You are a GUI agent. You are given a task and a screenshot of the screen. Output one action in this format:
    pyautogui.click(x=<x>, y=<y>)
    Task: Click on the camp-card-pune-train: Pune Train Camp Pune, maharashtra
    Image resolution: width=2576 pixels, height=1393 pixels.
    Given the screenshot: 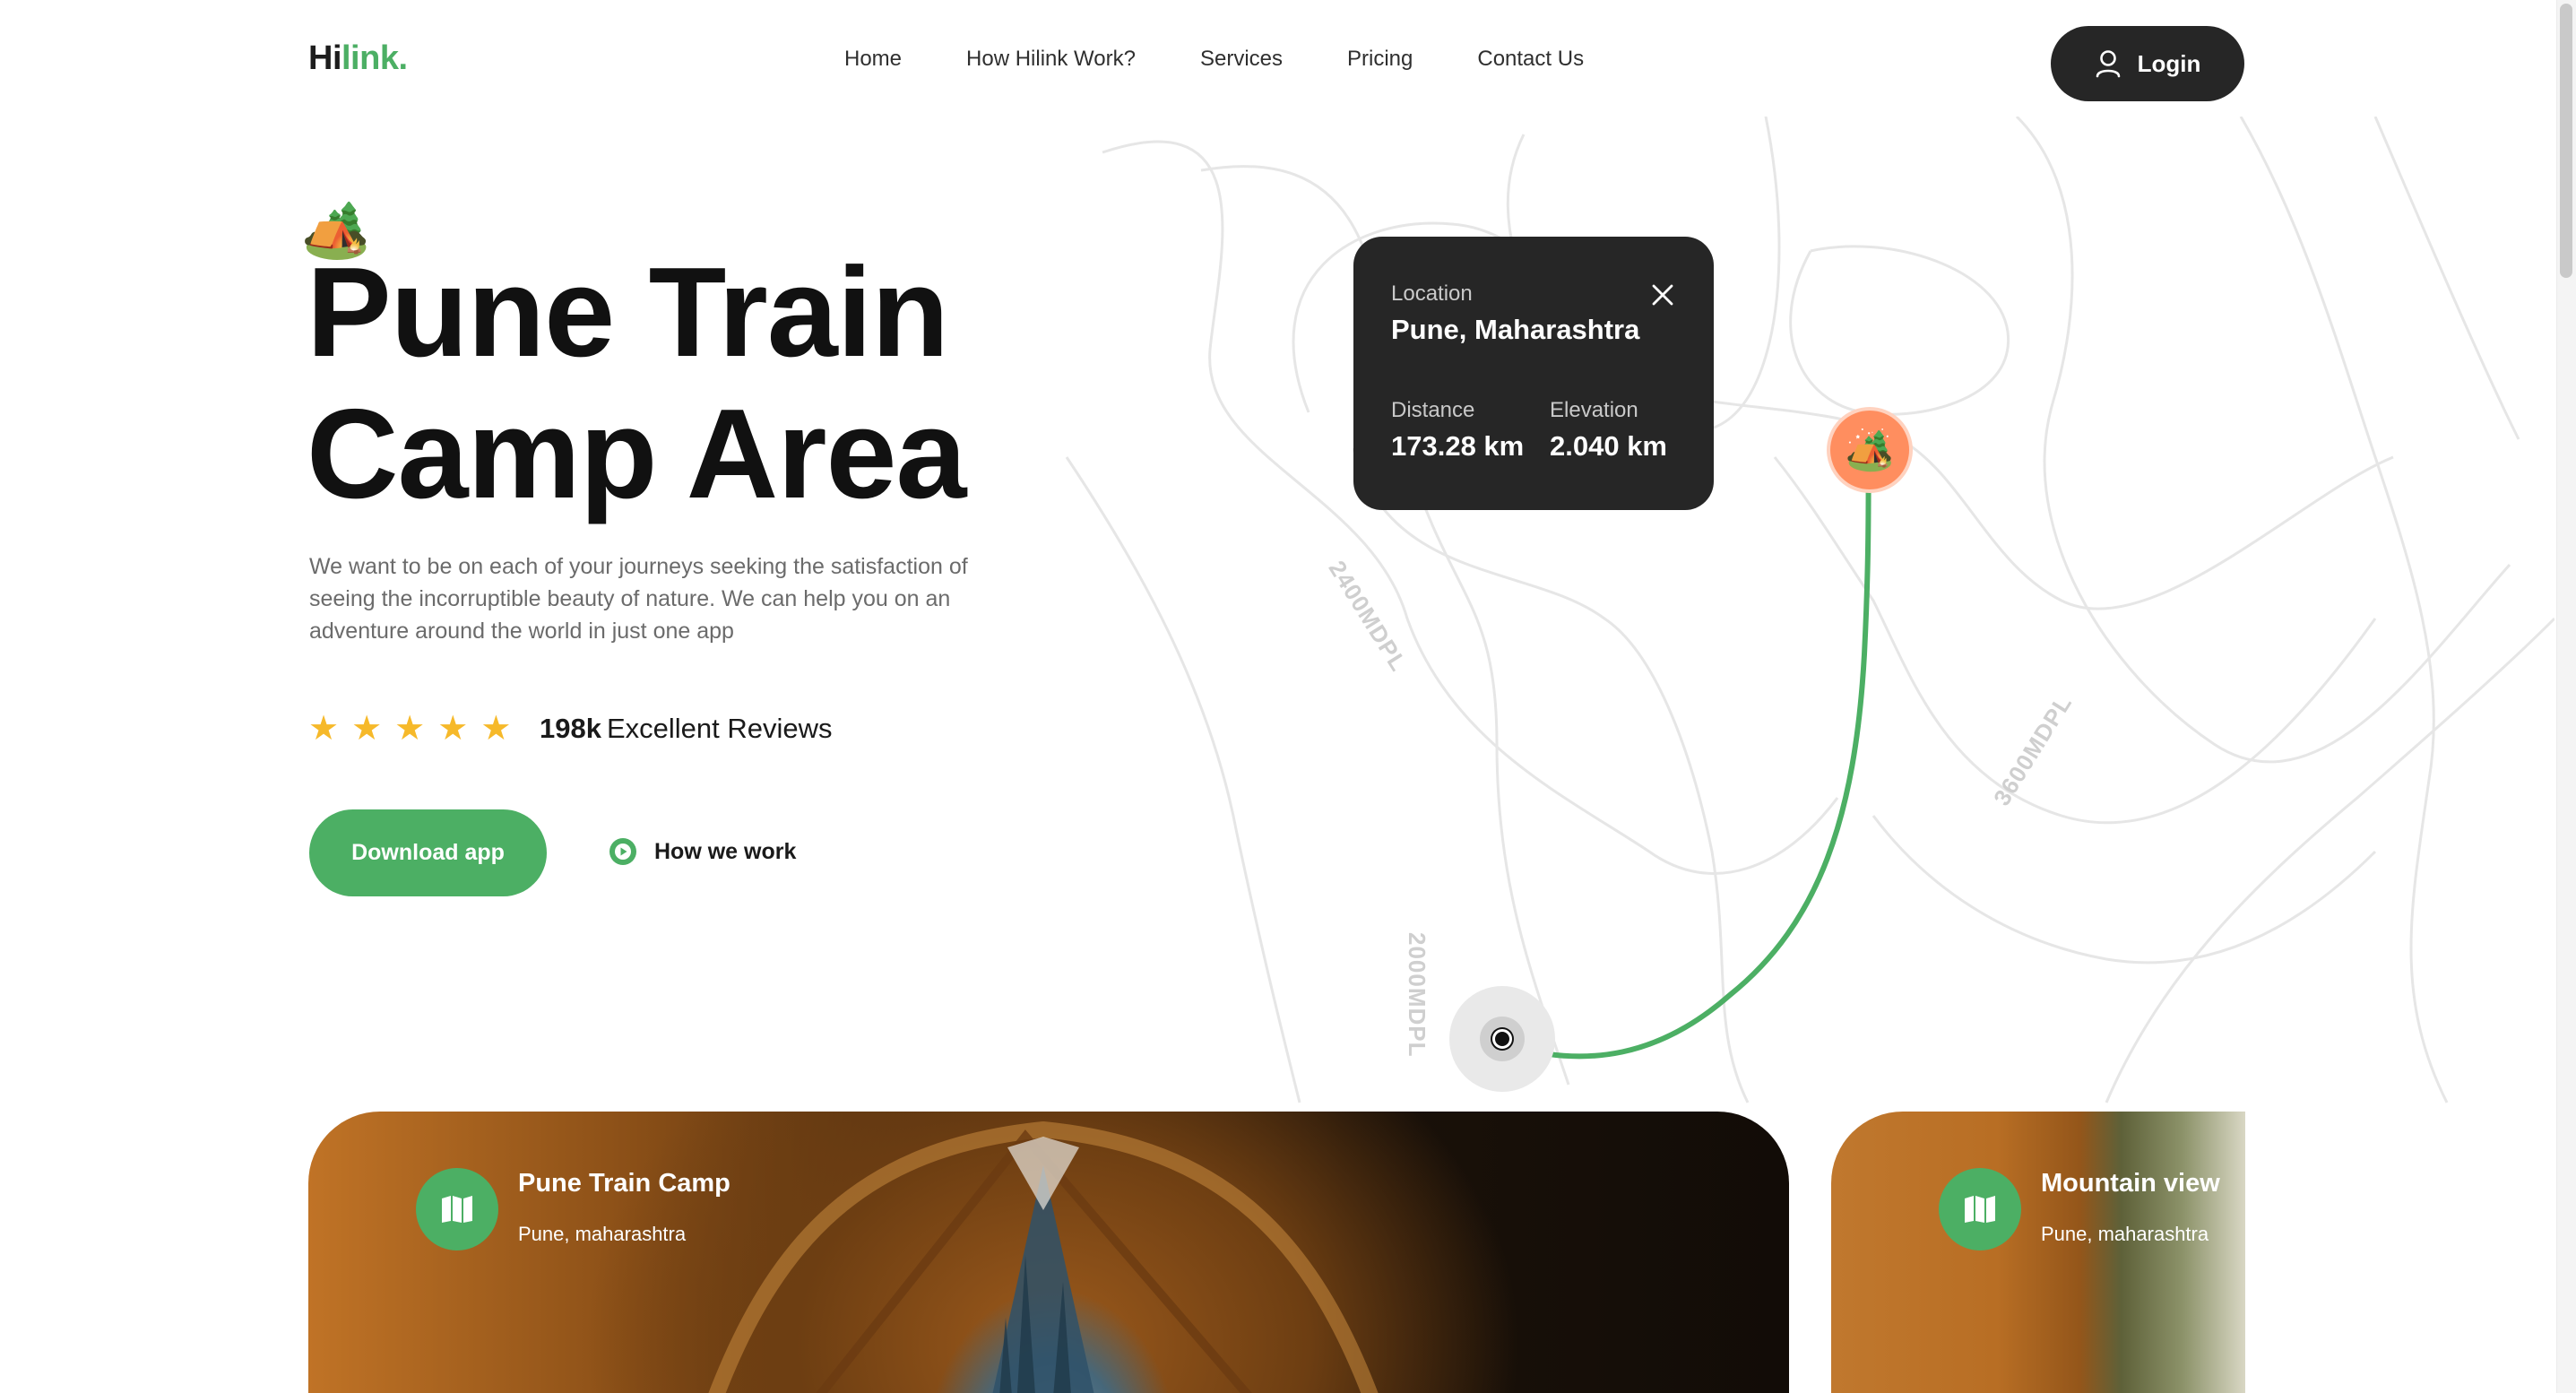 What is the action you would take?
    pyautogui.click(x=1048, y=1252)
    